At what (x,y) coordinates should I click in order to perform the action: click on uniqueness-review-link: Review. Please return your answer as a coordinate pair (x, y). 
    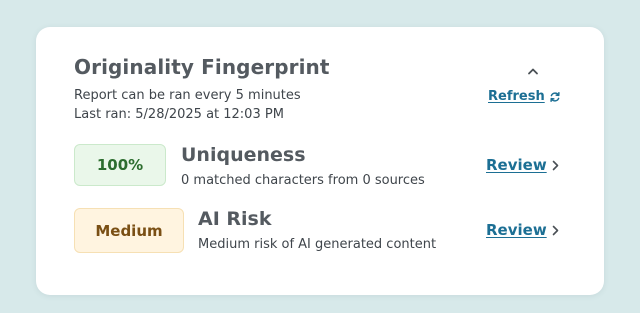
    Looking at the image, I should click on (522, 165).